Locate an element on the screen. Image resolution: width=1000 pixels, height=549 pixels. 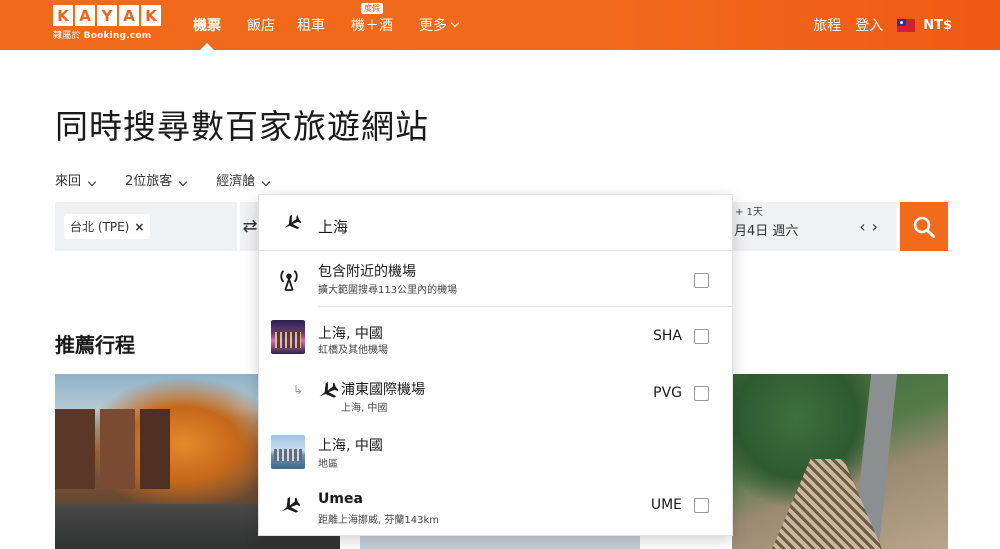
trip-type-selector: 來回 is located at coordinates (76, 179).